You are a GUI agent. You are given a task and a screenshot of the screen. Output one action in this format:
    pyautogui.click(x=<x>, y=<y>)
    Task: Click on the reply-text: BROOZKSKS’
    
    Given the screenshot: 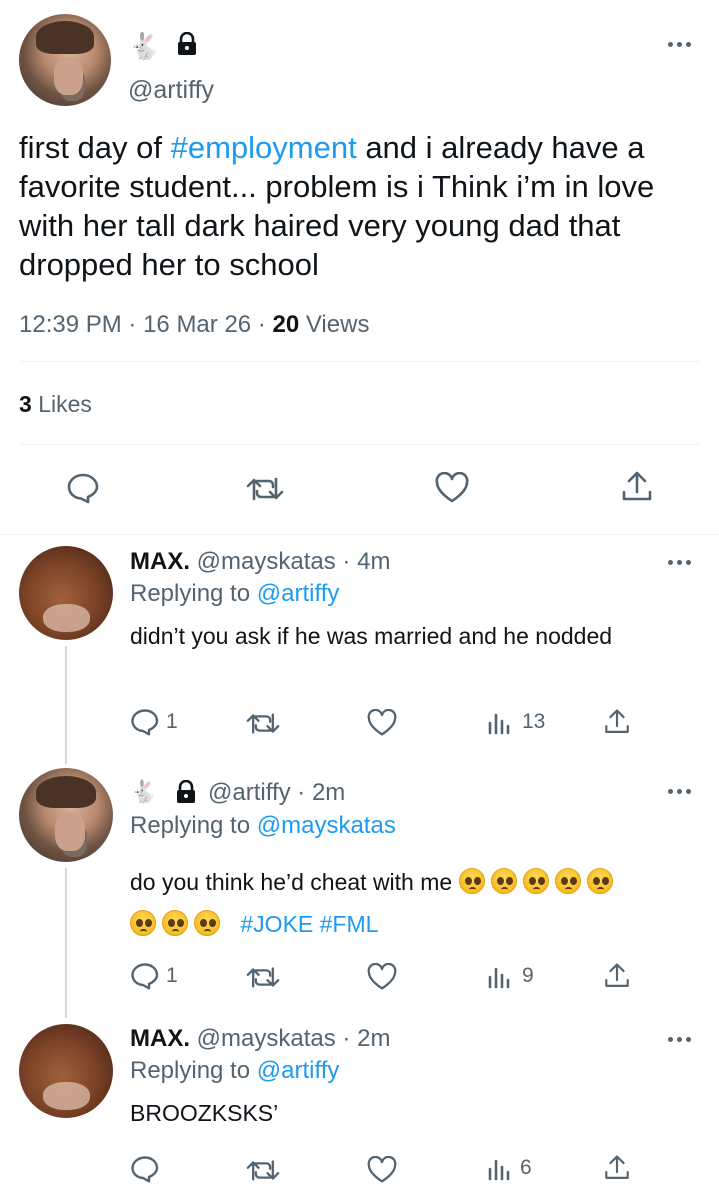 What is the action you would take?
    pyautogui.click(x=204, y=1113)
    